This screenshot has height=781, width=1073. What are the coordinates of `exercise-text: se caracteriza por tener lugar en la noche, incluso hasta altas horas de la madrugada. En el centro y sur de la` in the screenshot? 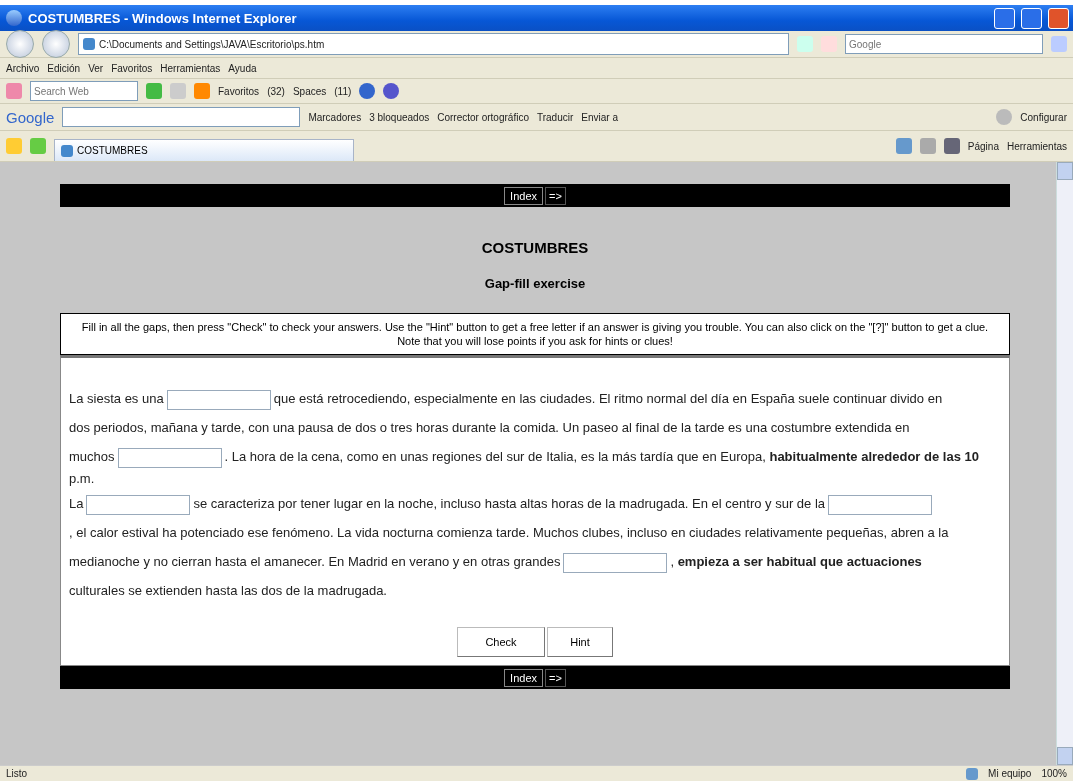 It's located at (509, 503).